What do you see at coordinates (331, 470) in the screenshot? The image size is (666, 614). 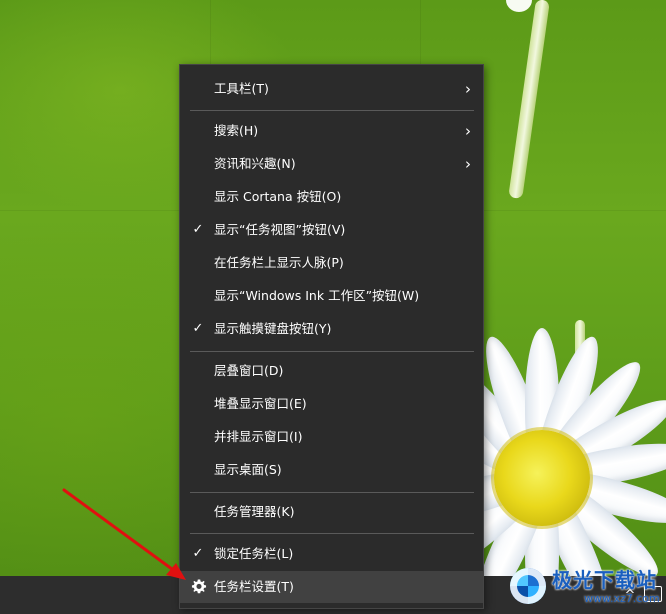 I see `menu-item-show-desktop: 显示桌面(S)` at bounding box center [331, 470].